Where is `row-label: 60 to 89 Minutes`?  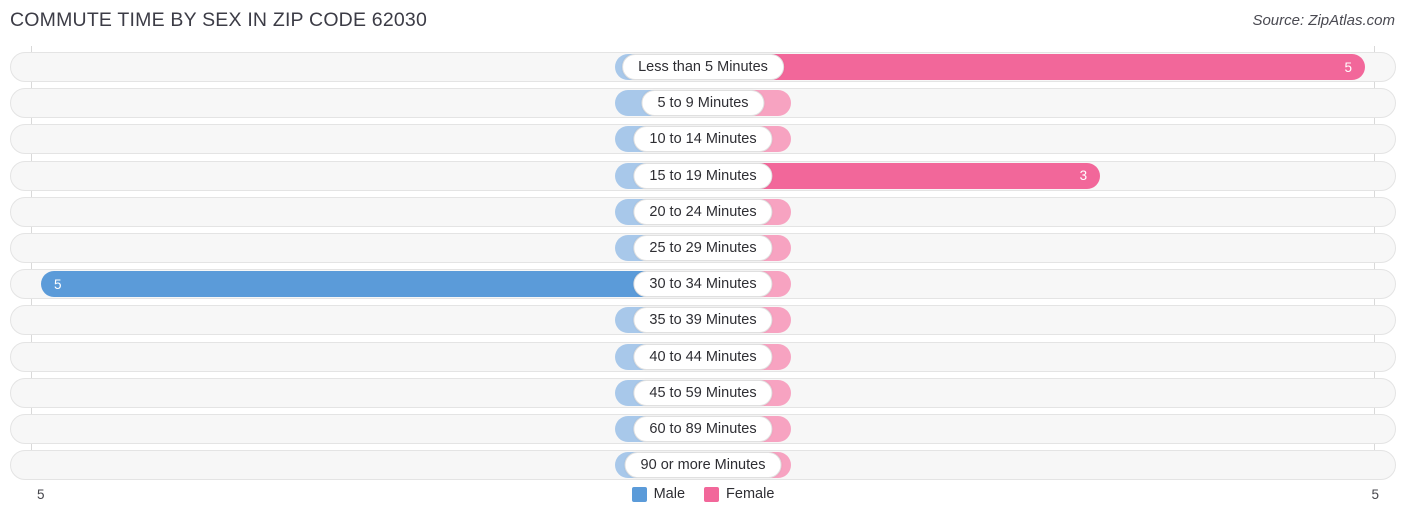 row-label: 60 to 89 Minutes is located at coordinates (703, 429).